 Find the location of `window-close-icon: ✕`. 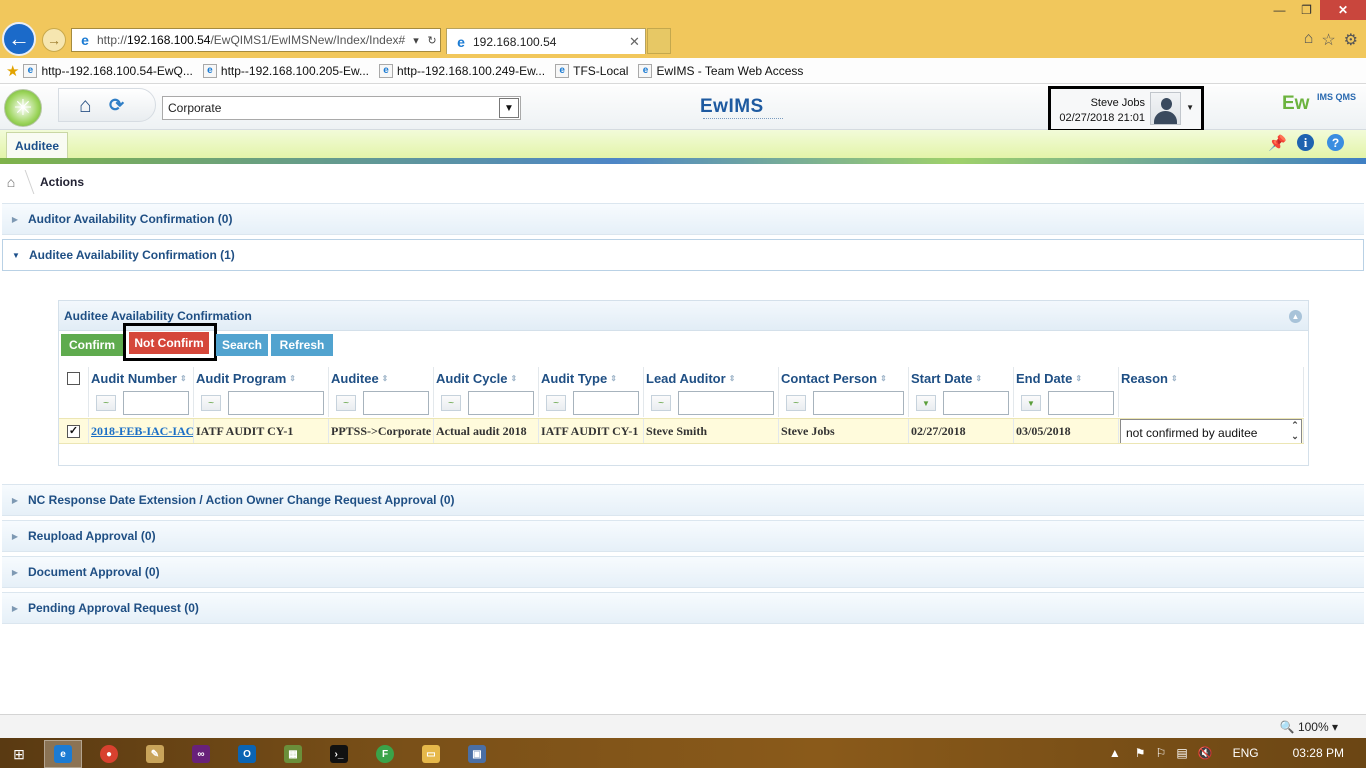

window-close-icon: ✕ is located at coordinates (1343, 10).